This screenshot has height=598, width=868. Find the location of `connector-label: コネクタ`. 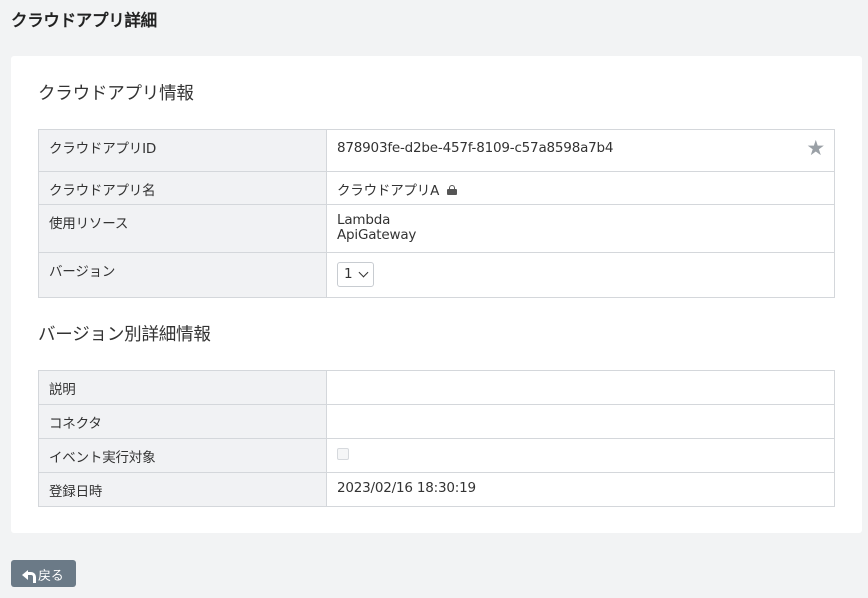

connector-label: コネクタ is located at coordinates (182, 421).